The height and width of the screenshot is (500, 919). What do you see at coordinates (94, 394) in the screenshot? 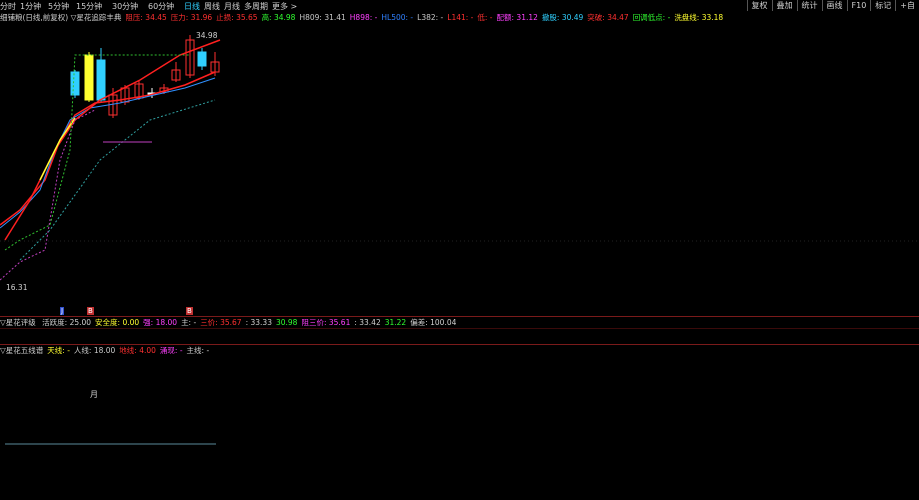
I see `panel3-month-label: 月` at bounding box center [94, 394].